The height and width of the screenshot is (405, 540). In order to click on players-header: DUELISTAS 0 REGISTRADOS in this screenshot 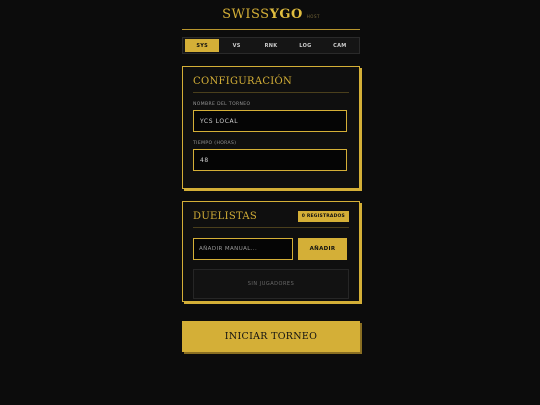, I will do `click(271, 216)`.